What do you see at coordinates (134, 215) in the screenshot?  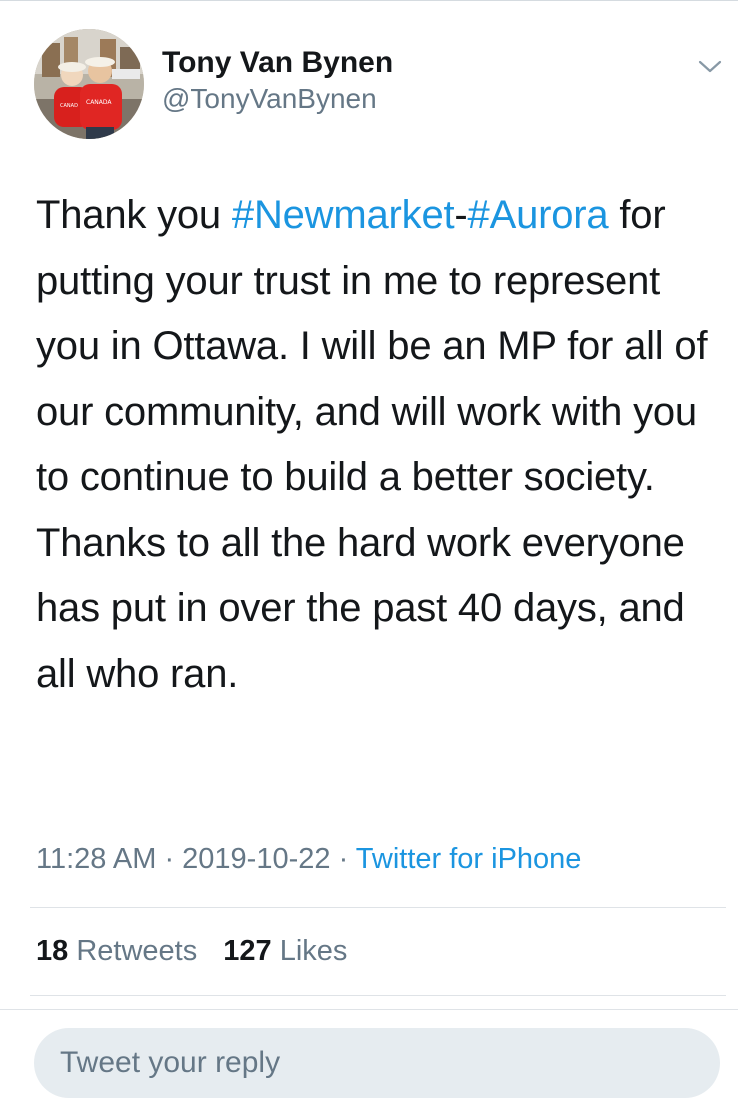 I see `tweet-text-intro: Thank you` at bounding box center [134, 215].